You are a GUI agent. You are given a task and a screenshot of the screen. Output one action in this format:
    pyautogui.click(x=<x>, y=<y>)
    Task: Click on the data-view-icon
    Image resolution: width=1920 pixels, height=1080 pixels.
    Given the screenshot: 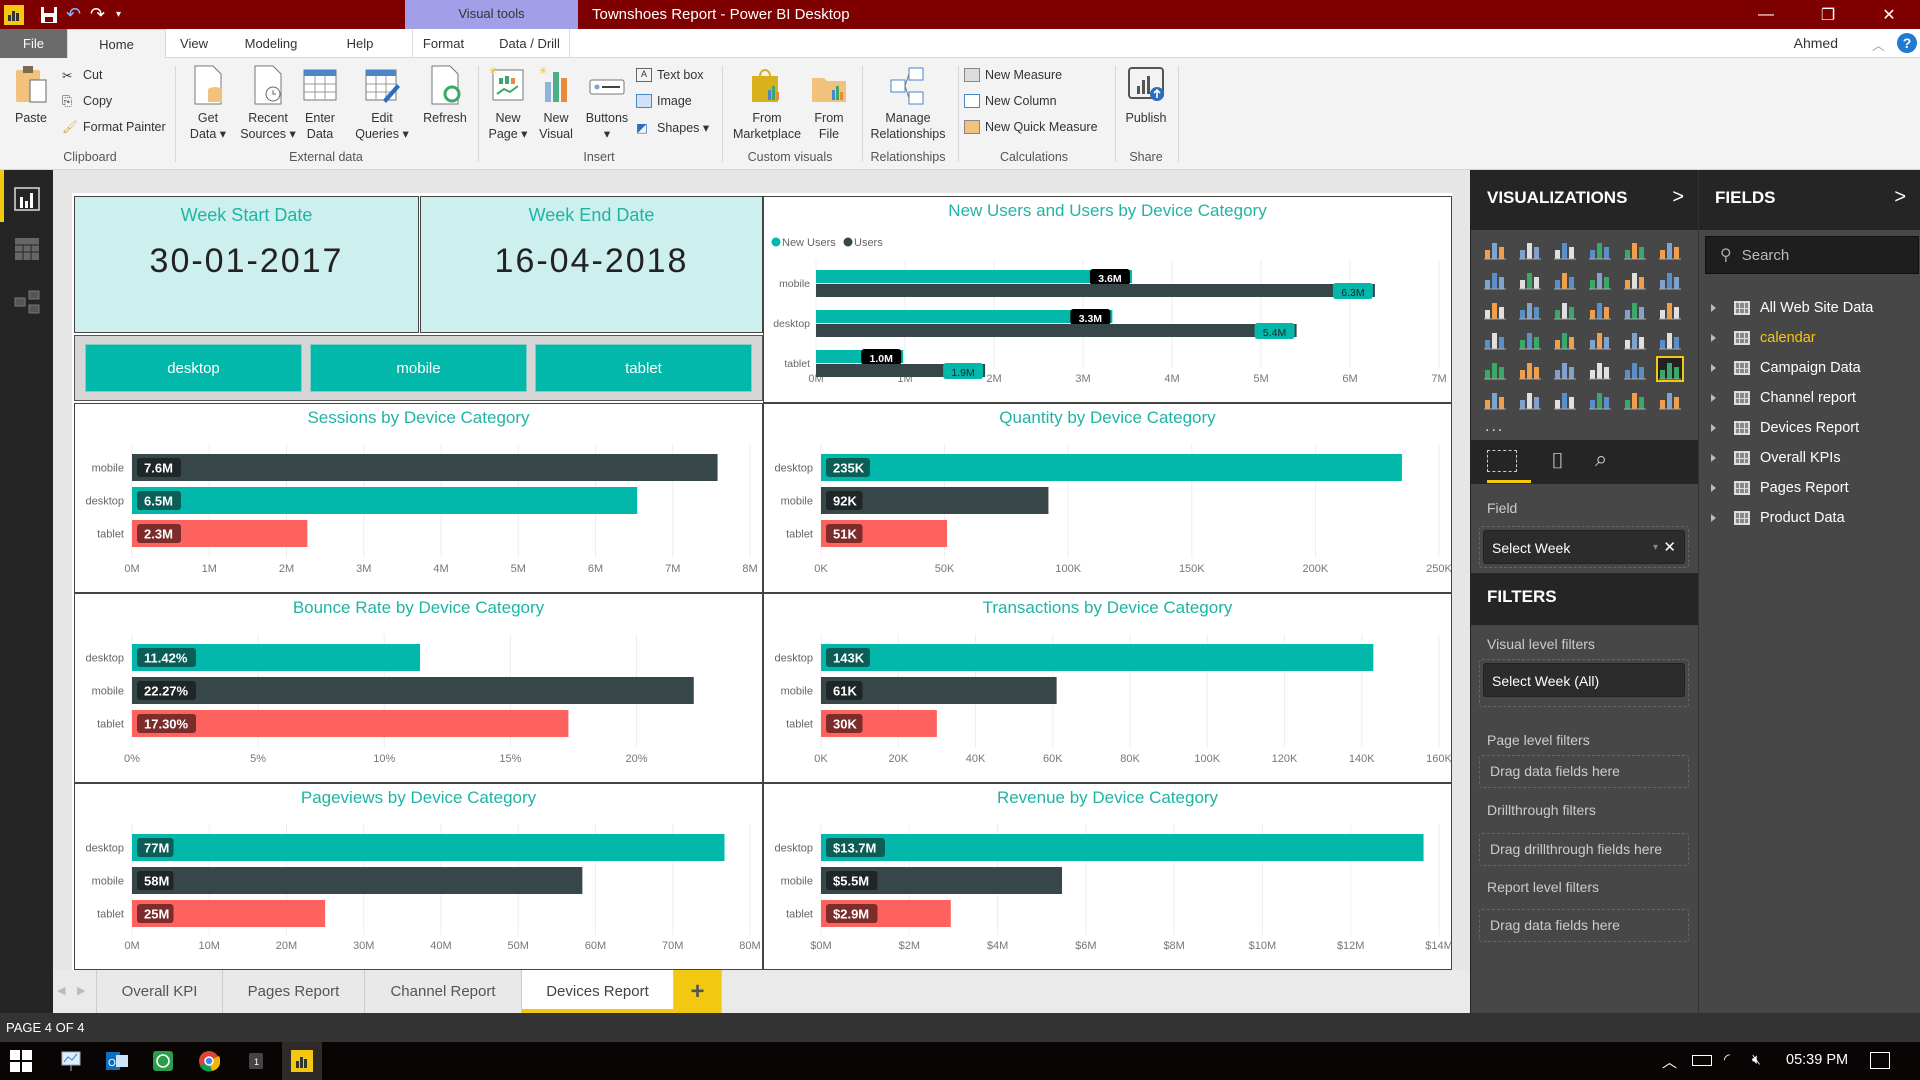 What is the action you would take?
    pyautogui.click(x=27, y=249)
    